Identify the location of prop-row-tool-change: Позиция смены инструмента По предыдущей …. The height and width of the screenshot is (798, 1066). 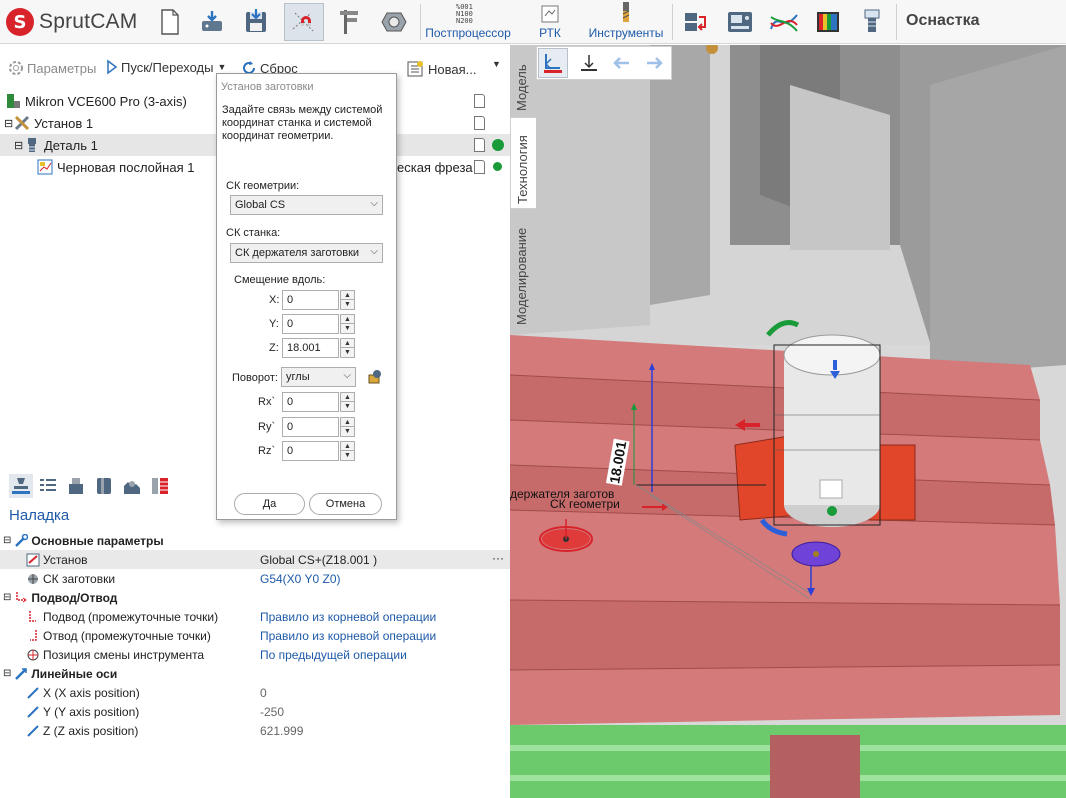
(255, 654).